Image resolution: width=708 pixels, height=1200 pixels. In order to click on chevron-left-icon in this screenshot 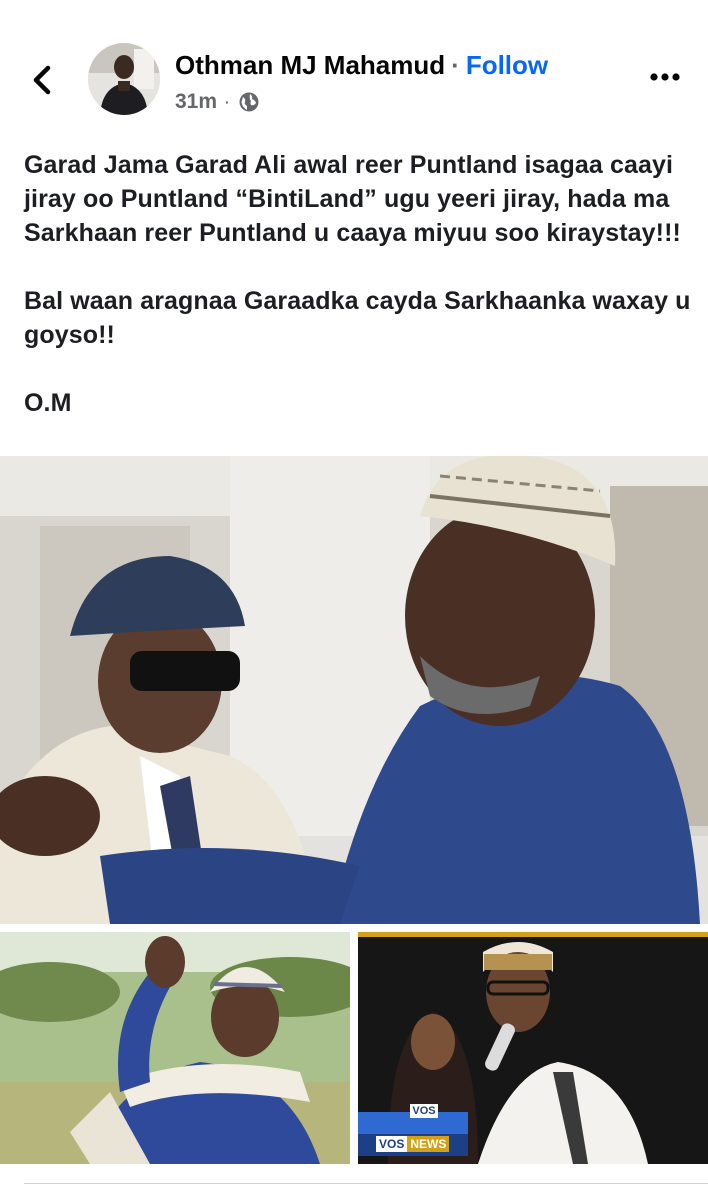, I will do `click(42, 80)`.